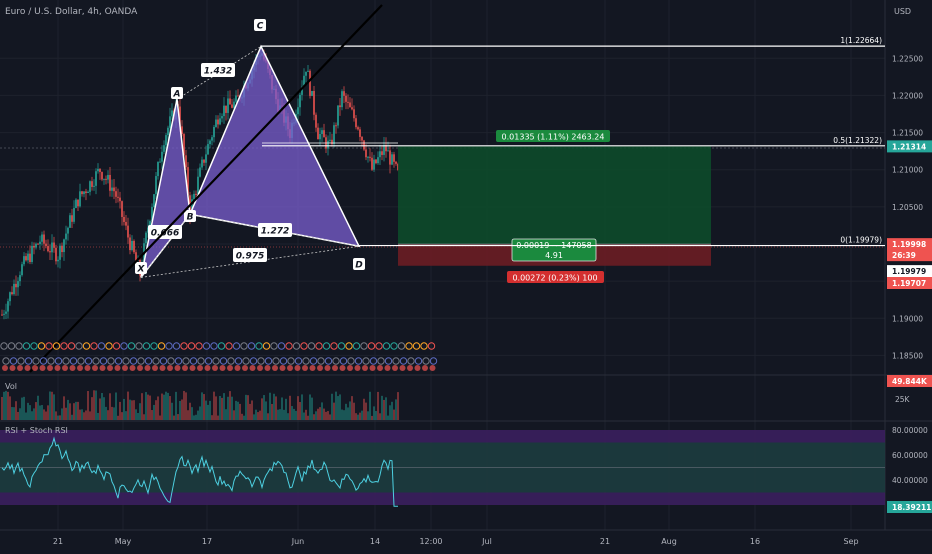  Describe the element at coordinates (554, 195) in the screenshot. I see `profit-zone` at that location.